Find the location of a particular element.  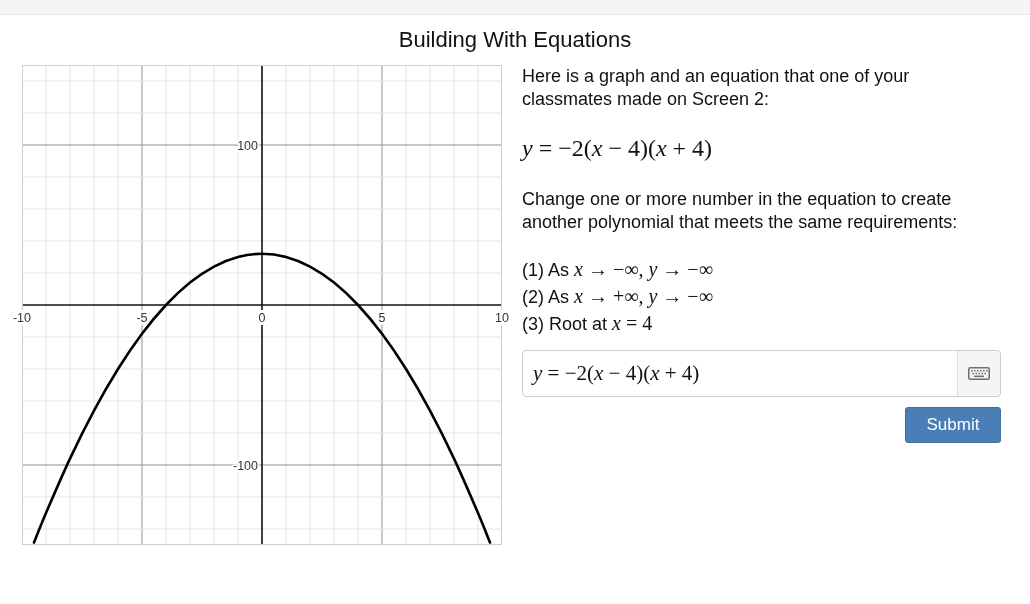

tick-label: -5 is located at coordinates (142, 318).